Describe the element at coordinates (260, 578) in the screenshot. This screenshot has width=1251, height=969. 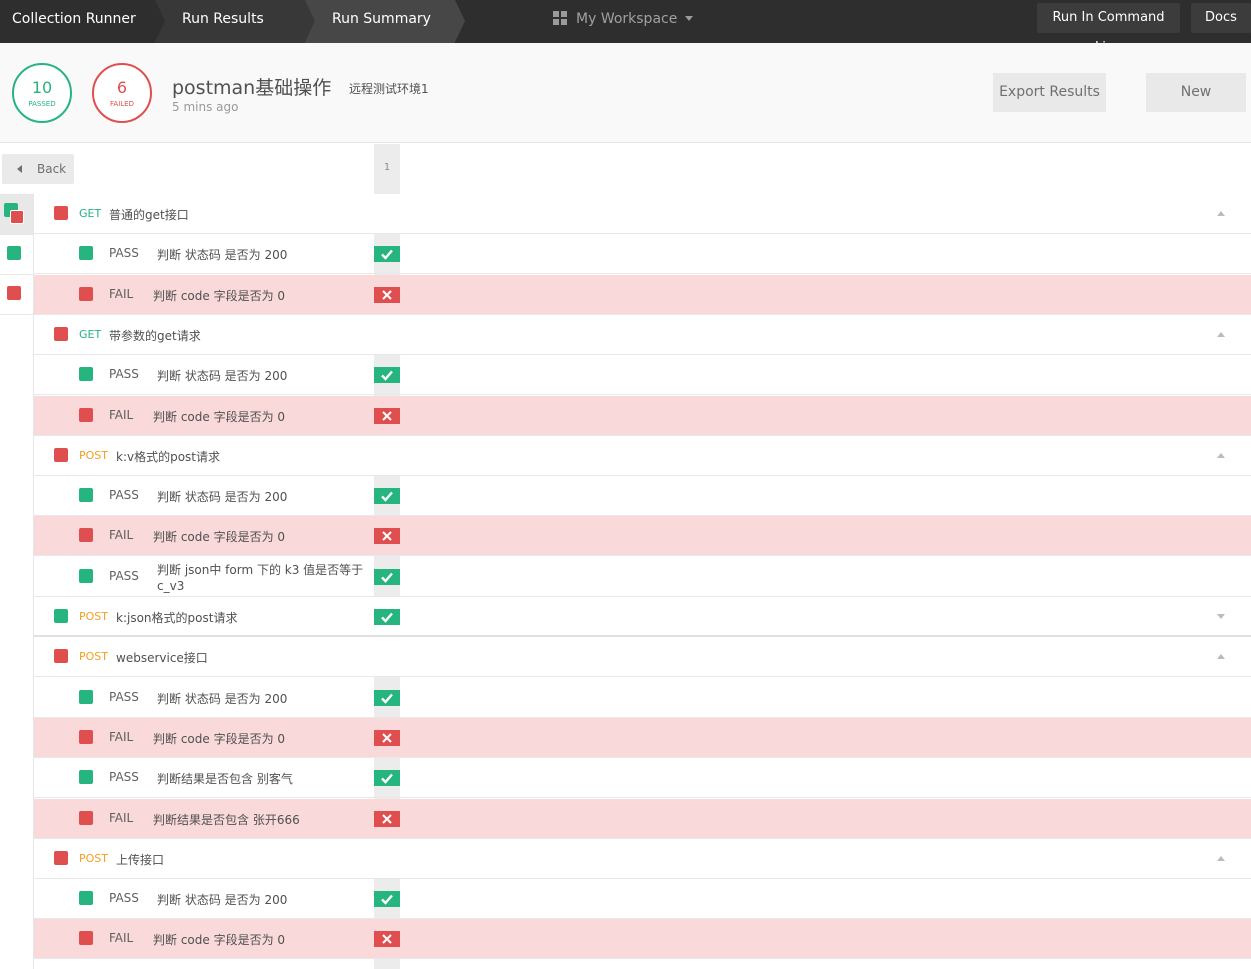
I see `assertion-name: 判断 json中 form 下的 k3 值是否等于 c_v3` at that location.